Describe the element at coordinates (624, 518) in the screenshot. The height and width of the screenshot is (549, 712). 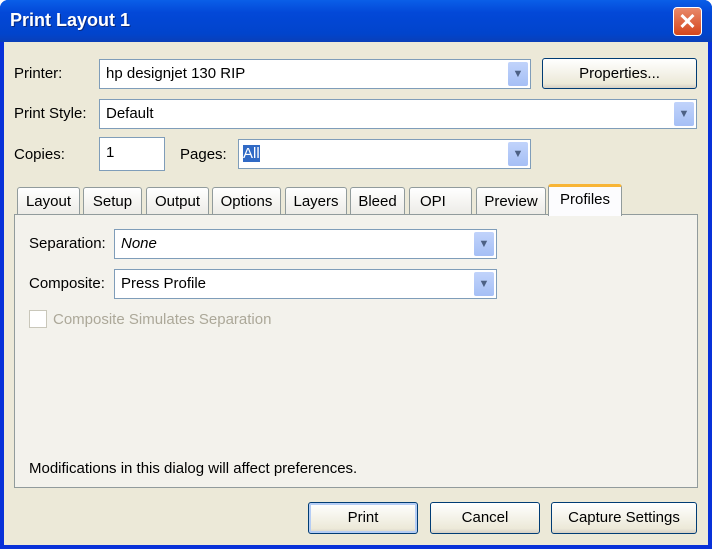
I see `capture-settings-button: Capture Settings` at that location.